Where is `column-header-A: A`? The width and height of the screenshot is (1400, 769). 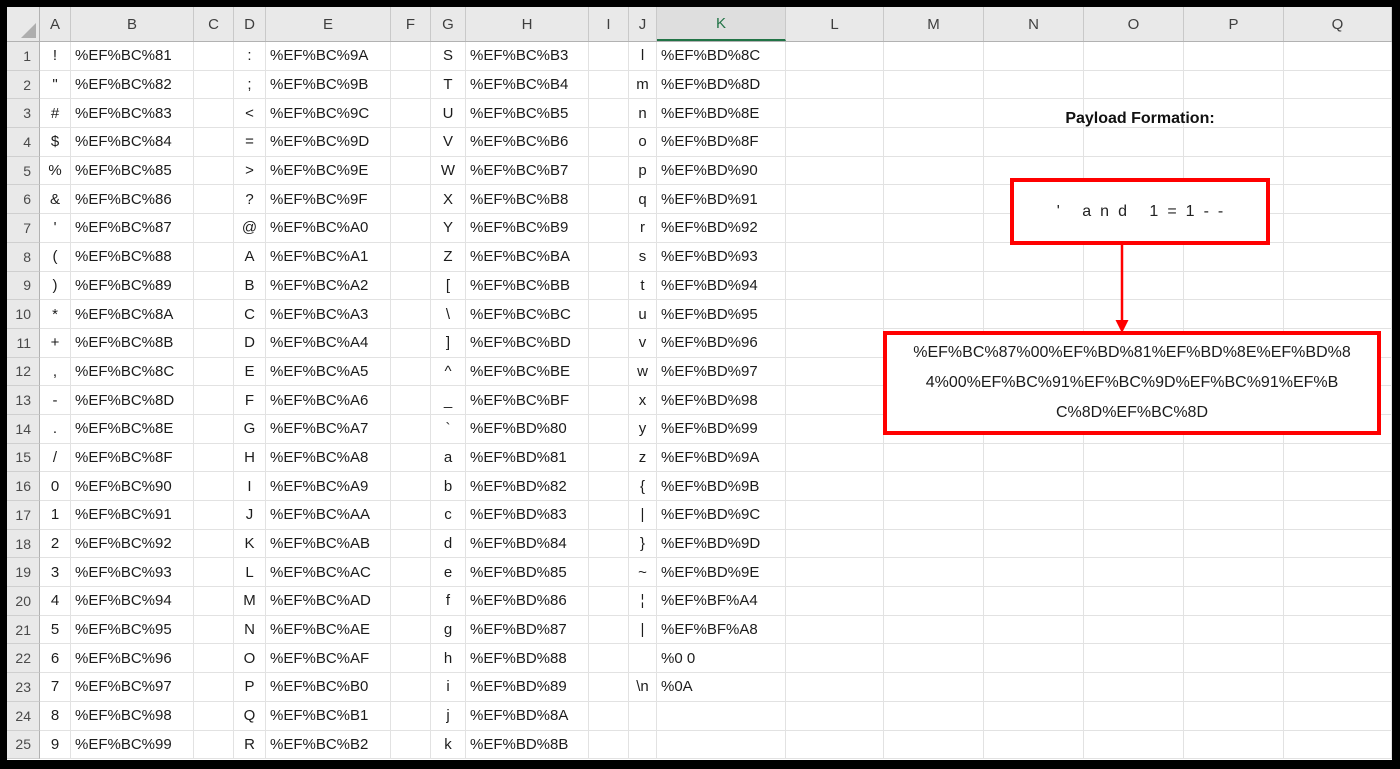 column-header-A: A is located at coordinates (55, 24).